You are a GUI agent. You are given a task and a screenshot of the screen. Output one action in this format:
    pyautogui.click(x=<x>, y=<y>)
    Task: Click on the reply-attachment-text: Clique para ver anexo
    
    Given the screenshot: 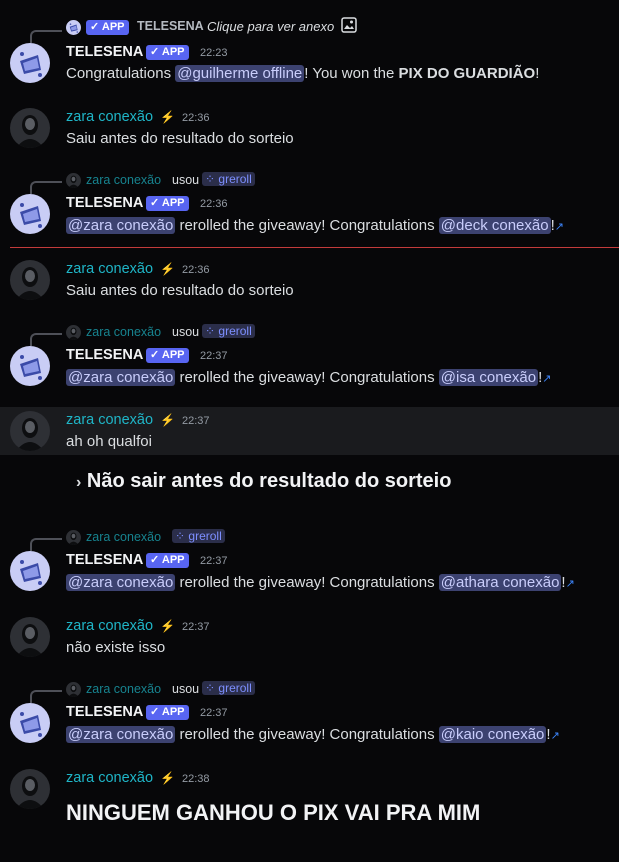 What is the action you would take?
    pyautogui.click(x=270, y=26)
    